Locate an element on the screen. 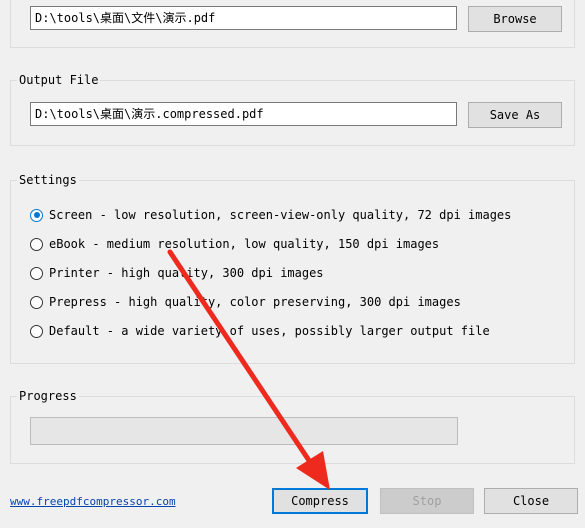 The image size is (585, 528). stop-button: Stop is located at coordinates (427, 501).